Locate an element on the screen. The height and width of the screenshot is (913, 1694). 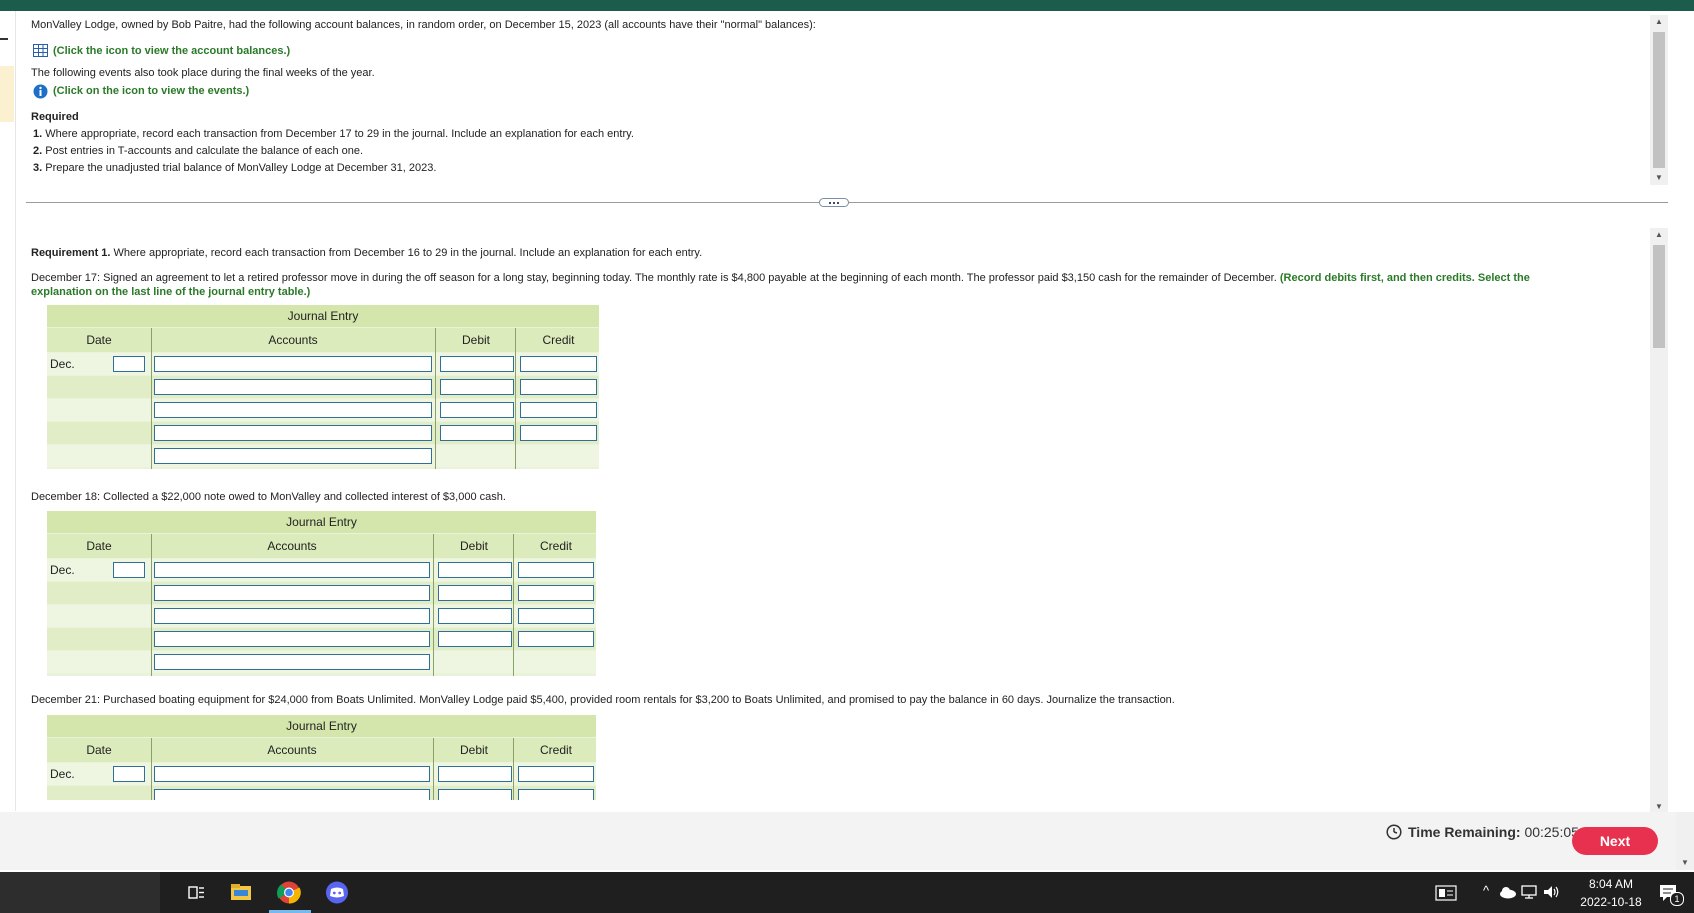
top-header-bar is located at coordinates (847, 5).